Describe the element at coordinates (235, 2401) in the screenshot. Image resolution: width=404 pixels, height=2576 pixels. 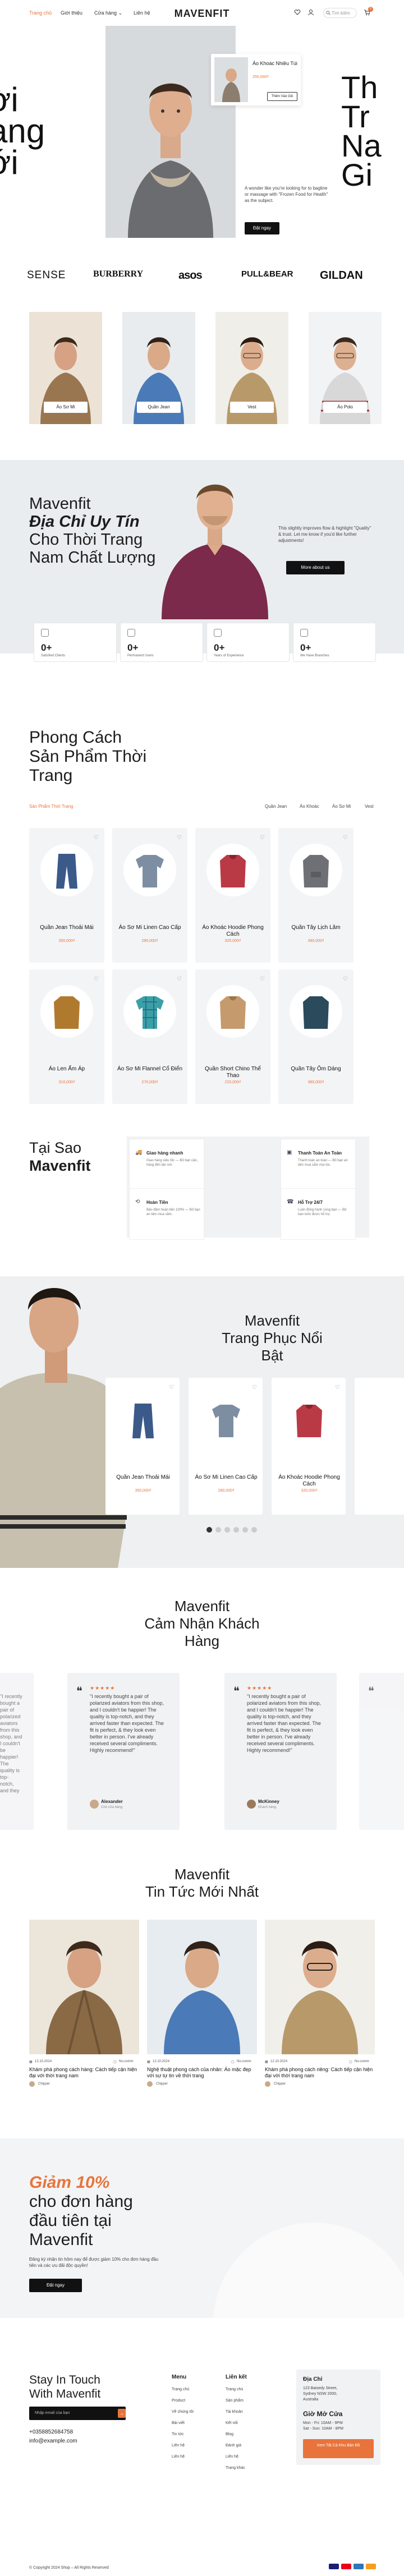
I see `footer-link: Sản phẩm` at that location.